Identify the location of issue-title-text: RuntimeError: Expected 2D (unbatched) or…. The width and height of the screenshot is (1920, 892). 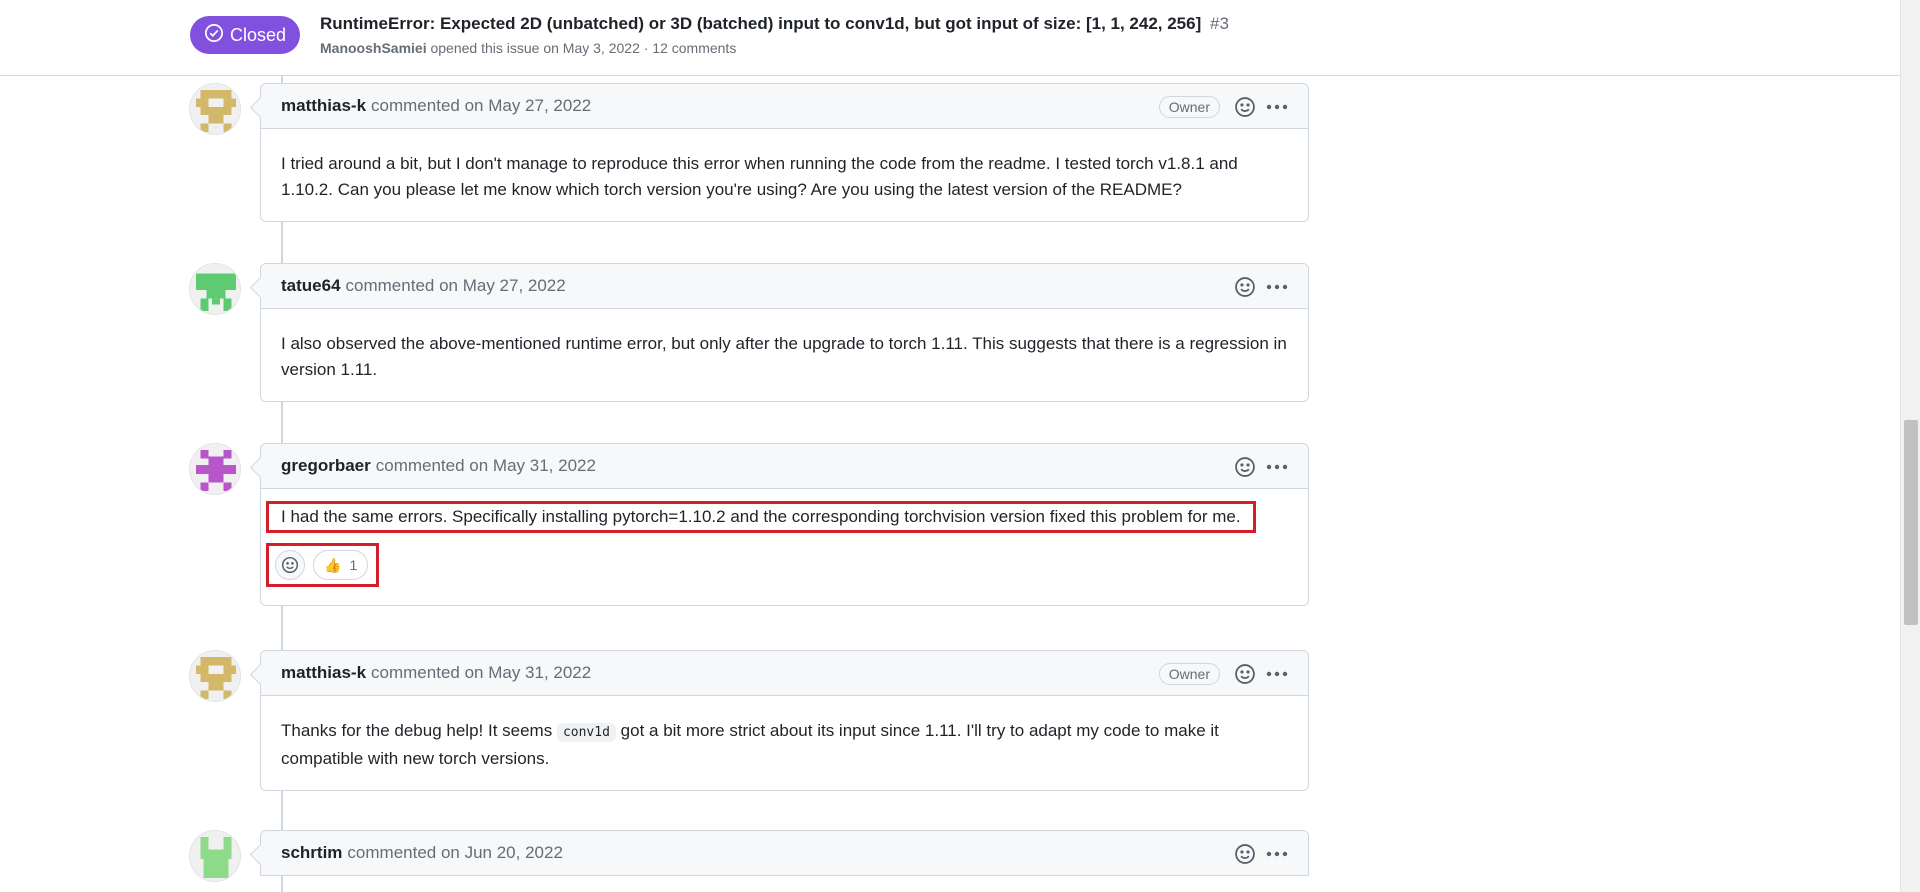
(761, 23).